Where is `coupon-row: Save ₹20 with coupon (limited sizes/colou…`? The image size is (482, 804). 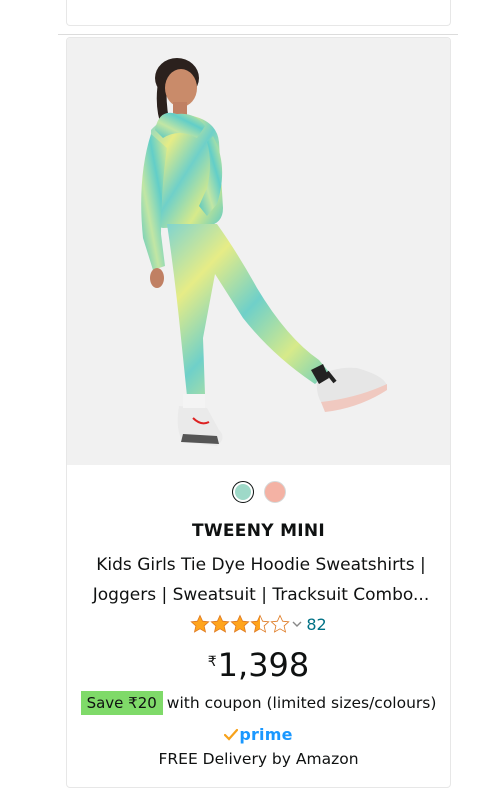
coupon-row: Save ₹20 with coupon (limited sizes/colou… is located at coordinates (258, 703).